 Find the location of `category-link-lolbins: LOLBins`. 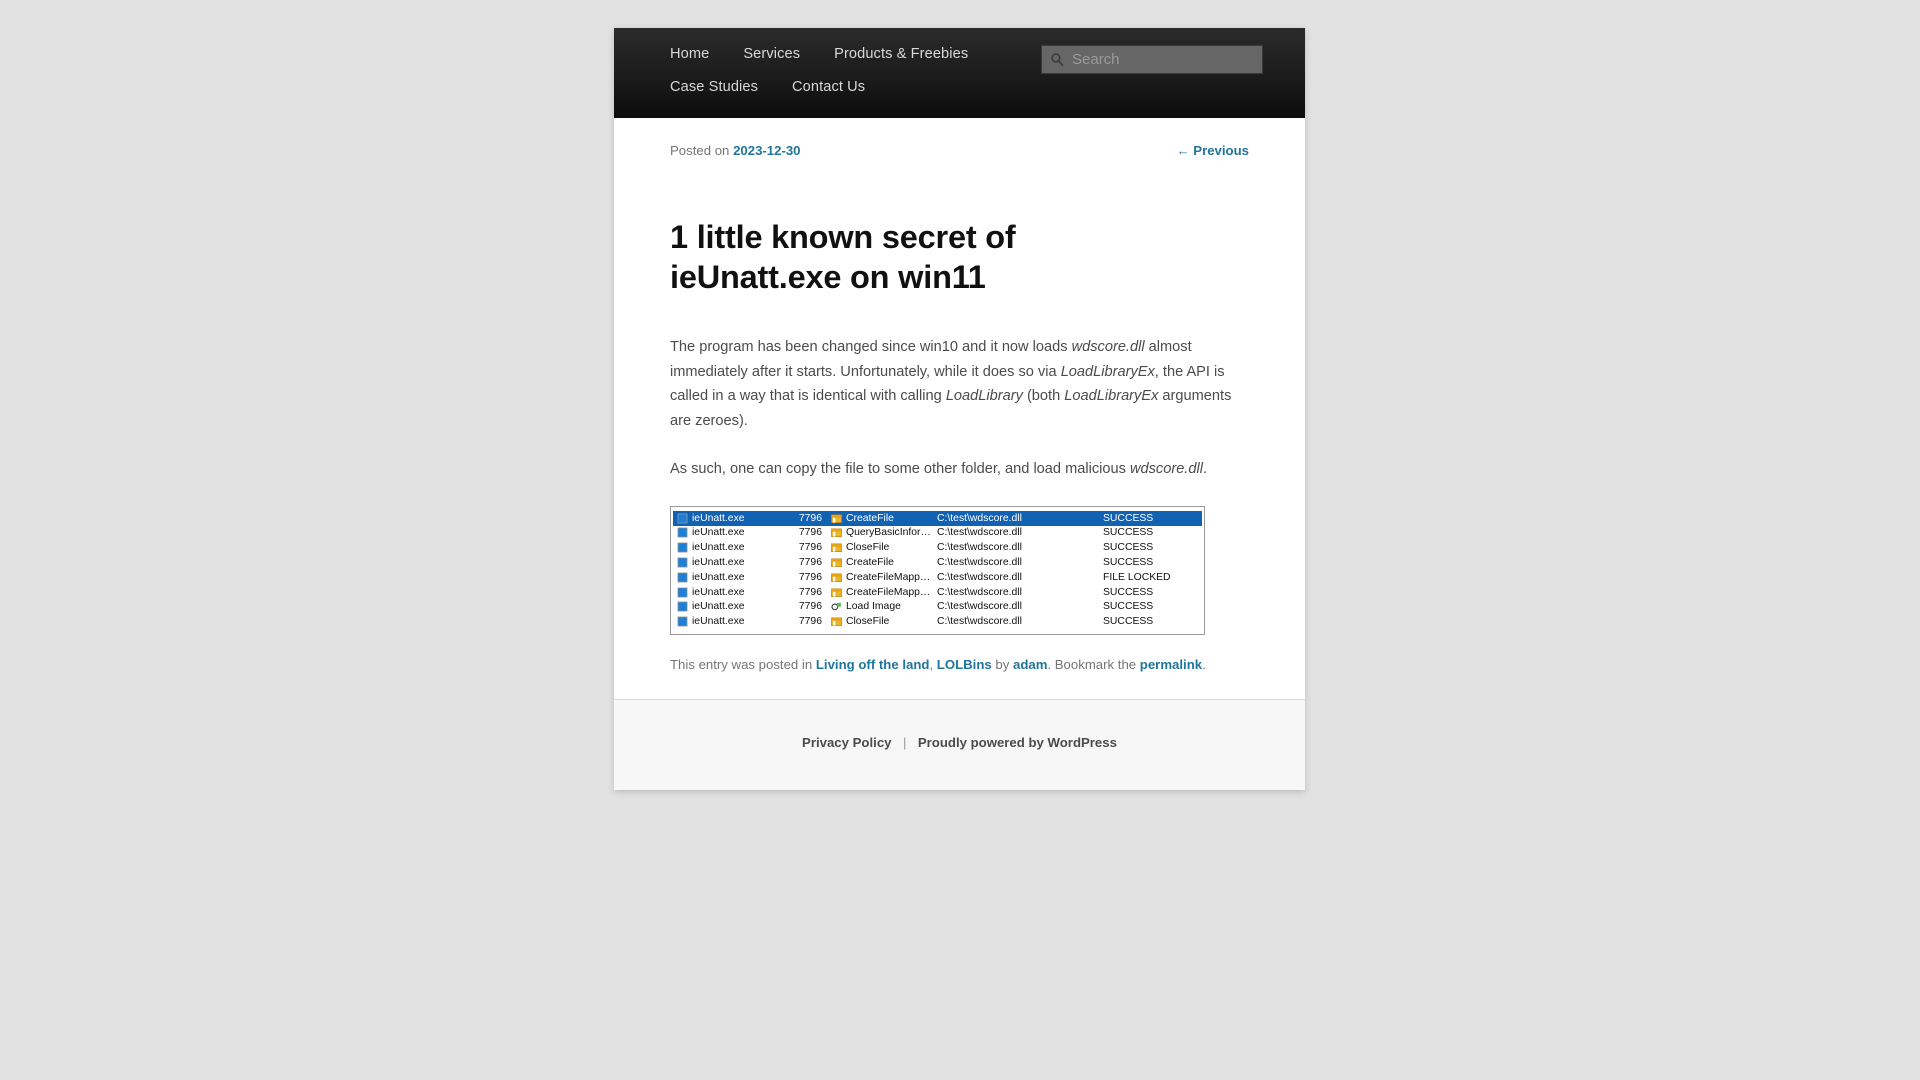

category-link-lolbins: LOLBins is located at coordinates (964, 664).